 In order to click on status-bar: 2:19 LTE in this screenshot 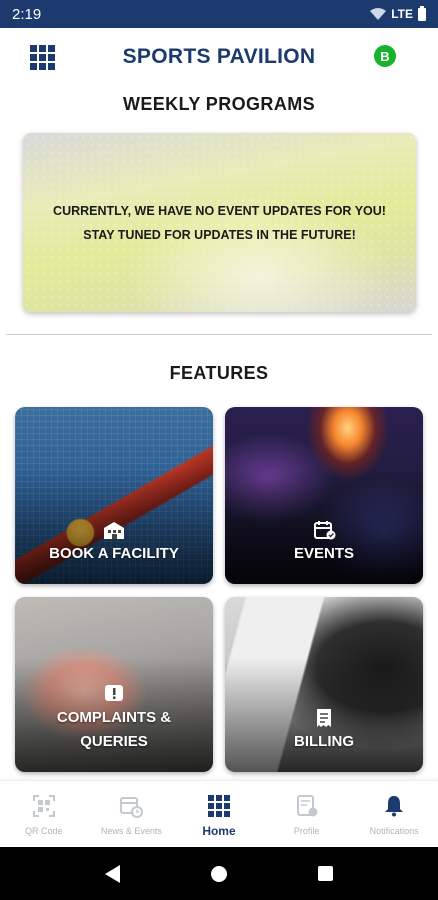, I will do `click(219, 14)`.